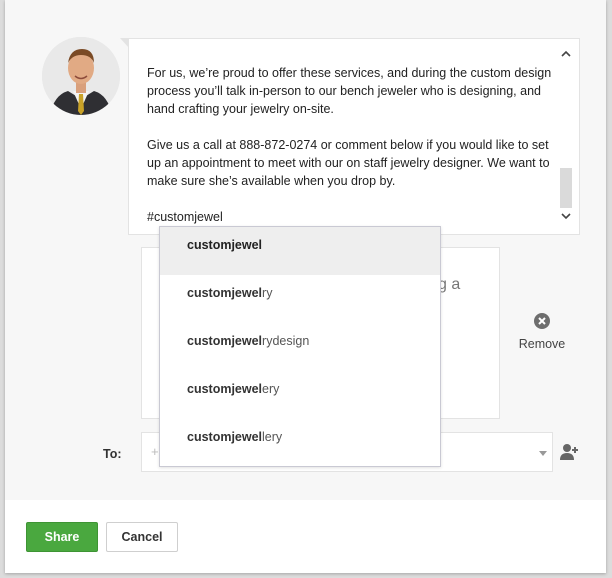 The image size is (612, 578). I want to click on to-plus-glyph: +, so click(155, 451).